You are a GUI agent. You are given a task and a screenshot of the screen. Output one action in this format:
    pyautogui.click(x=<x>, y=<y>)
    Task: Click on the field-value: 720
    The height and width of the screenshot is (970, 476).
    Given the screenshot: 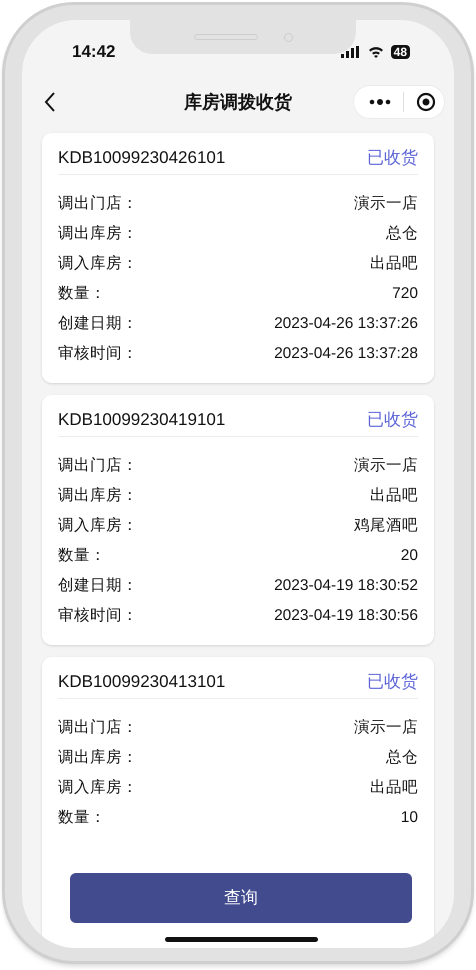 What is the action you would take?
    pyautogui.click(x=405, y=294)
    